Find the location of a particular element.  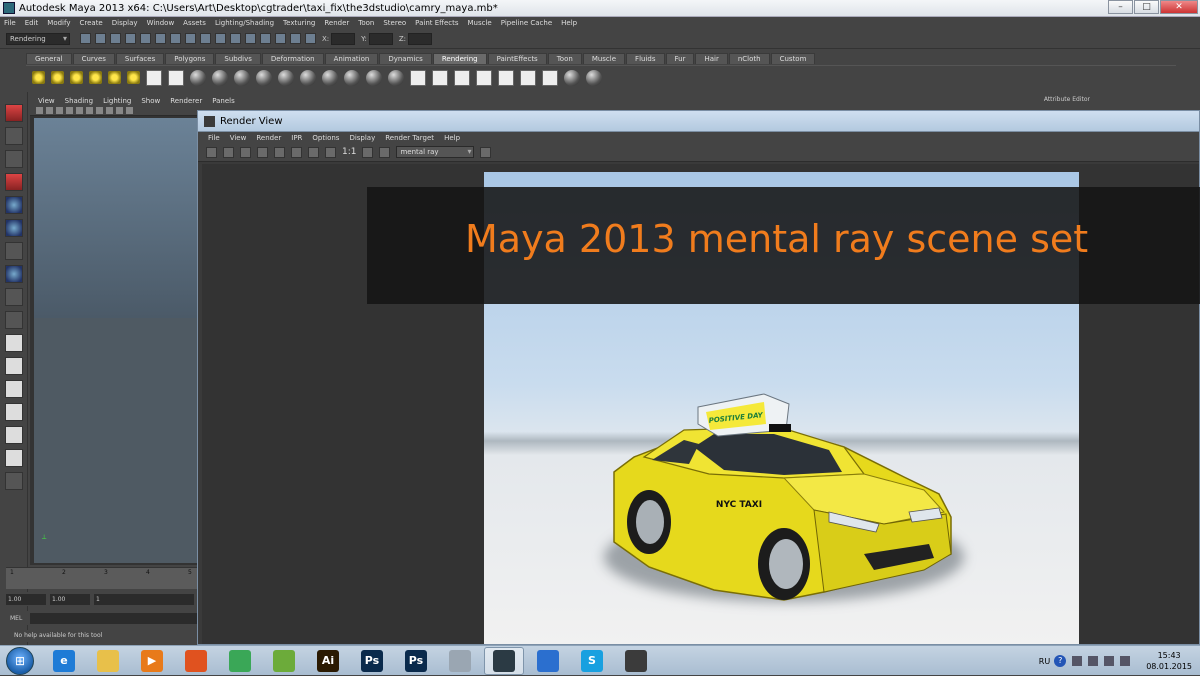

range-start-field: 1.00 is located at coordinates (26, 599).